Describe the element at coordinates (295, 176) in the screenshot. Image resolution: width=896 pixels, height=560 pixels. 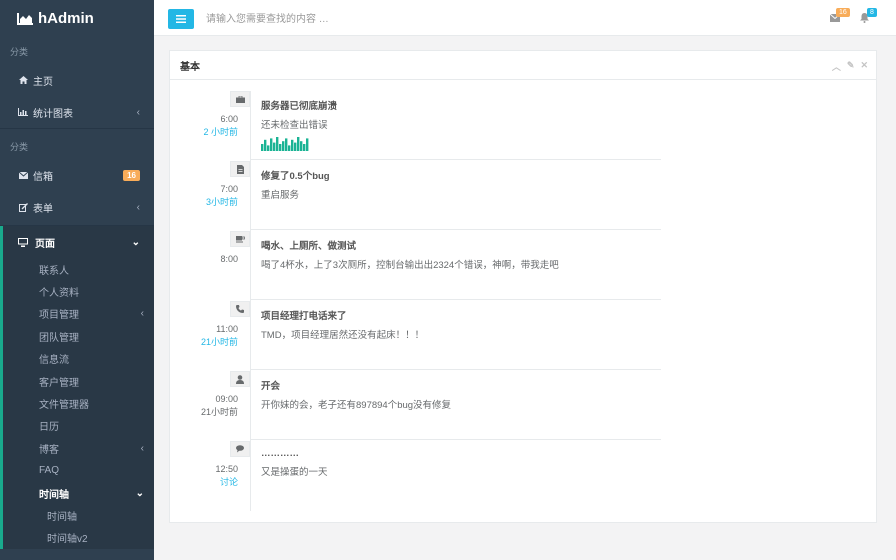
I see `event-title: 修复了0.5个bug` at that location.